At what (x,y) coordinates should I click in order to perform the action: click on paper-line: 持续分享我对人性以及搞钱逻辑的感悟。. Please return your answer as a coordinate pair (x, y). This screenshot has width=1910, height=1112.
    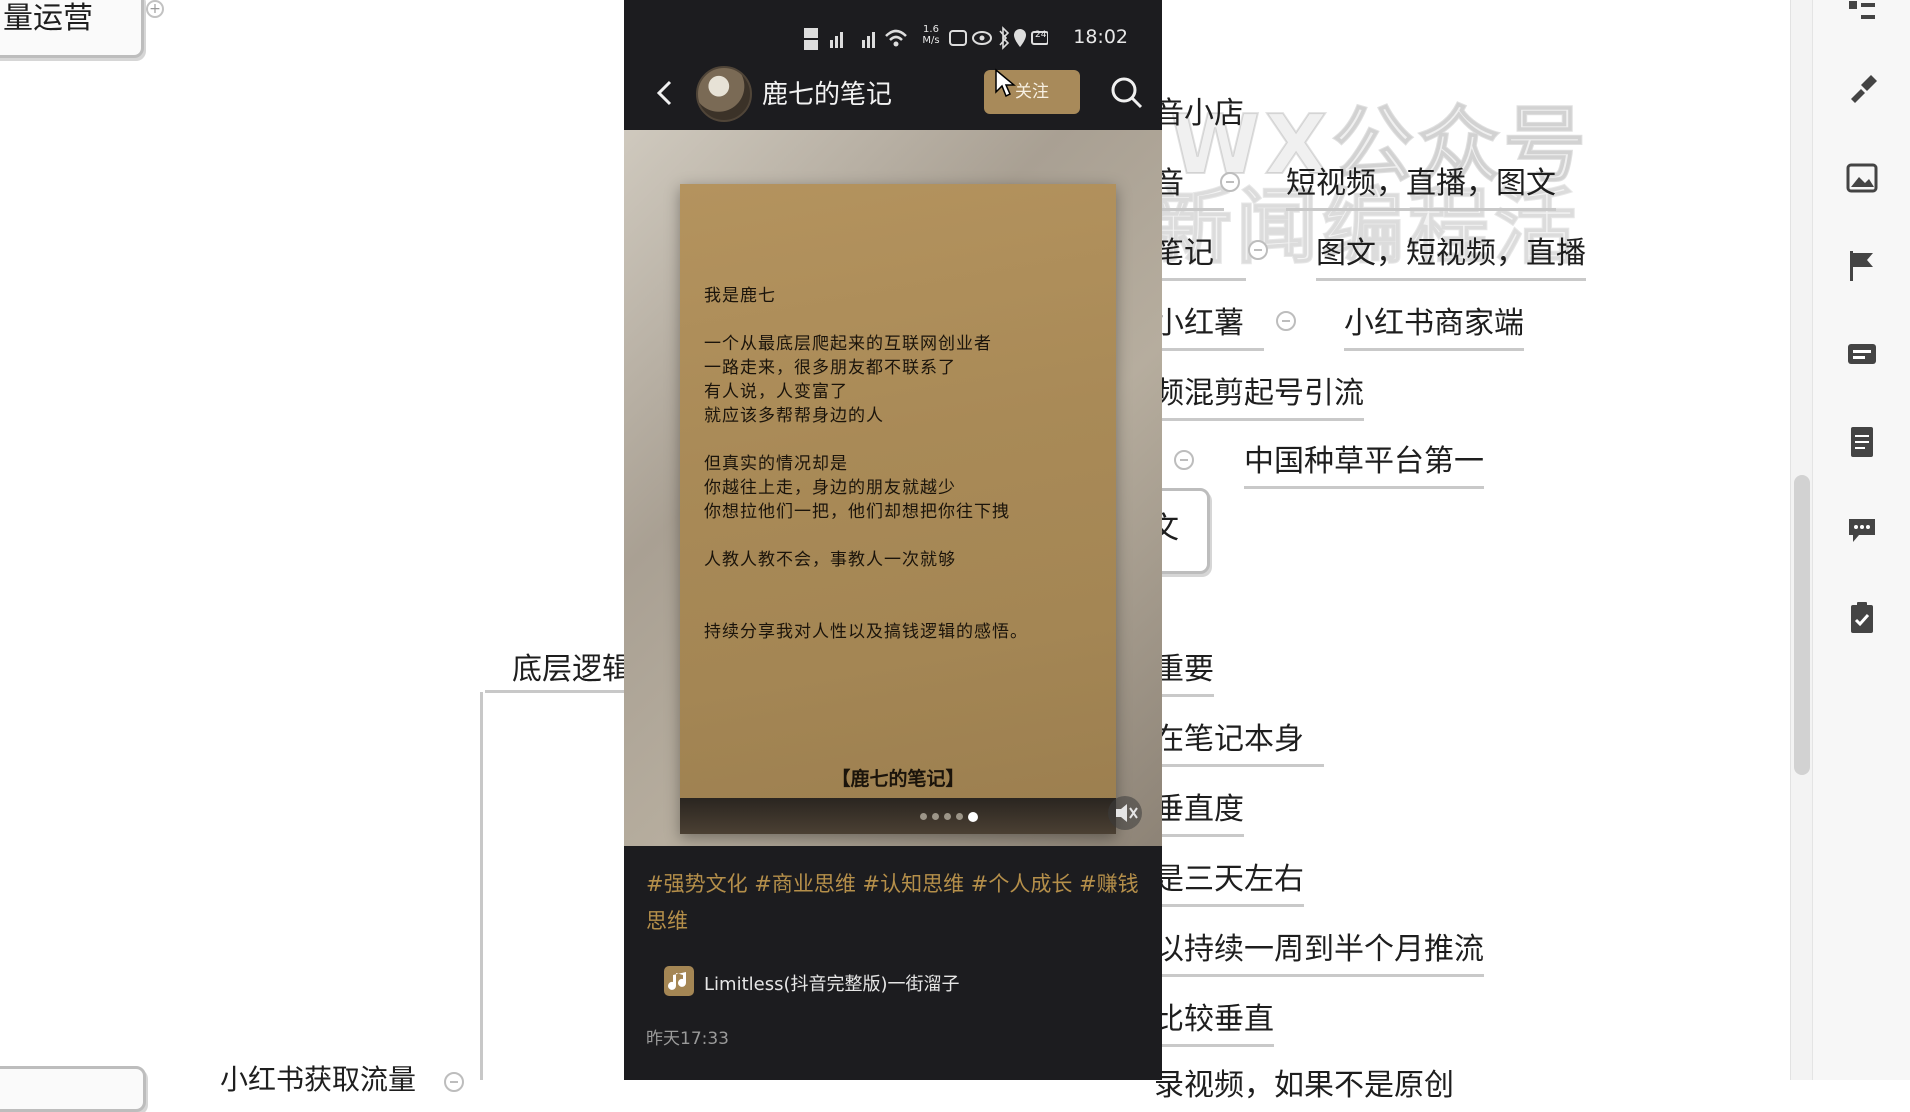
    Looking at the image, I should click on (866, 632).